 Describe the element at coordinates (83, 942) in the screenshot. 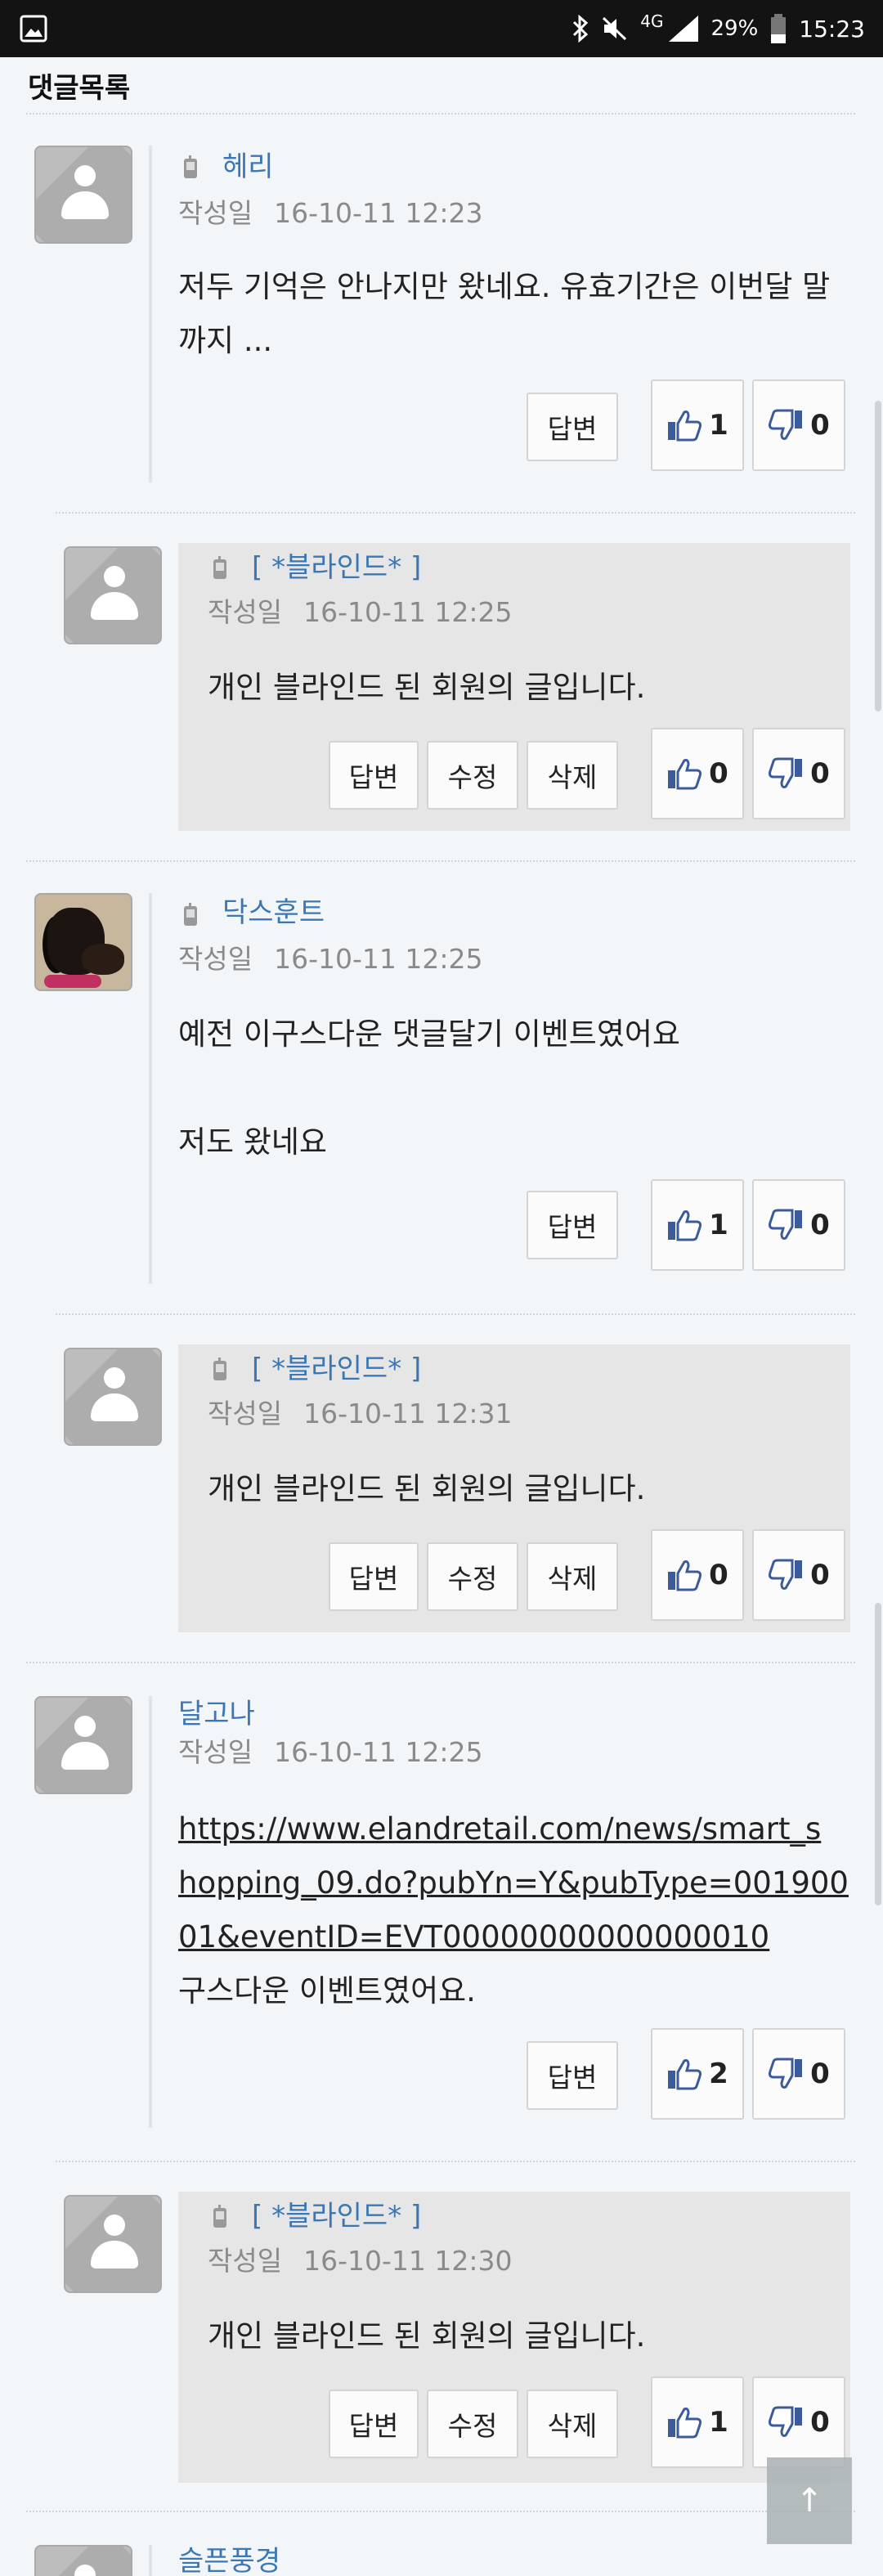

I see `avatar-dog-photo` at that location.